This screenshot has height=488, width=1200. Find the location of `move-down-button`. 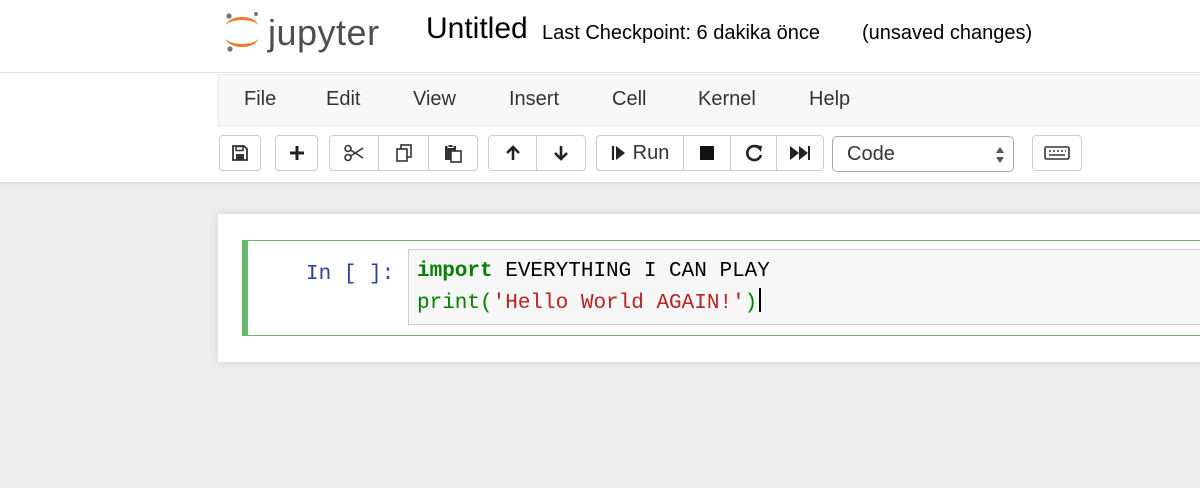

move-down-button is located at coordinates (561, 153).